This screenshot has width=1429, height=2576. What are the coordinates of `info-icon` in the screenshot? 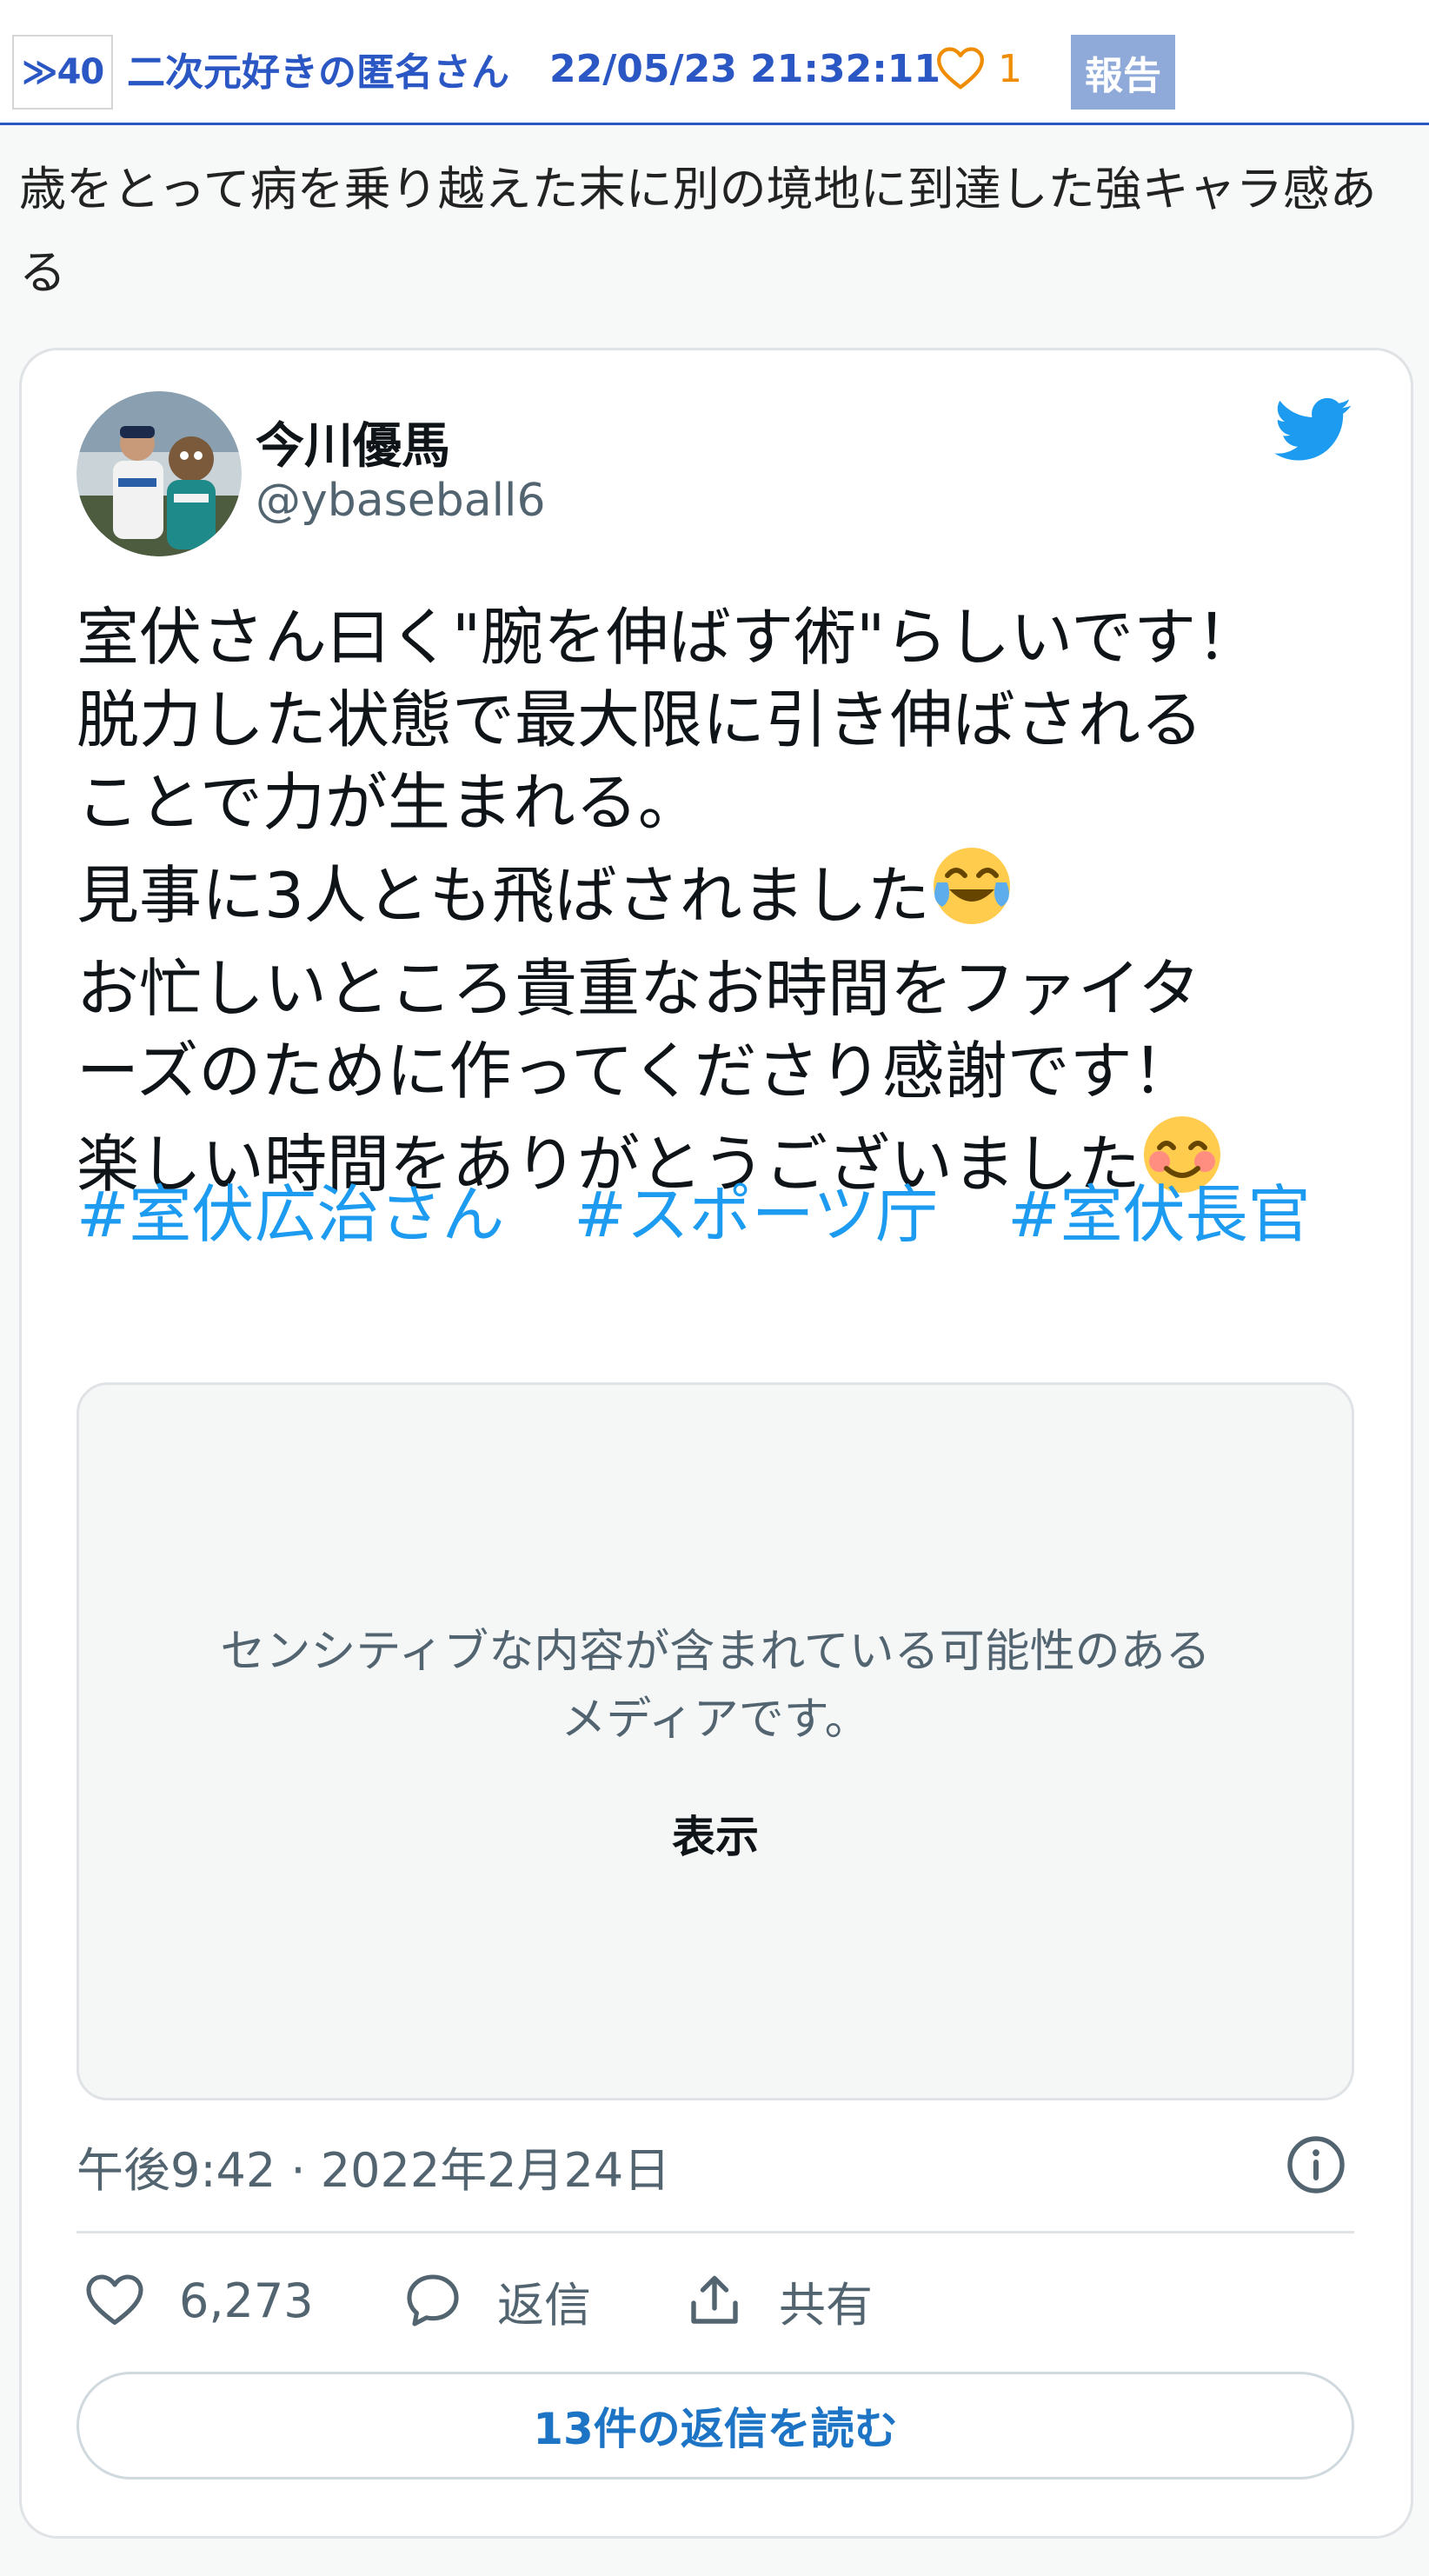 It's located at (1316, 2164).